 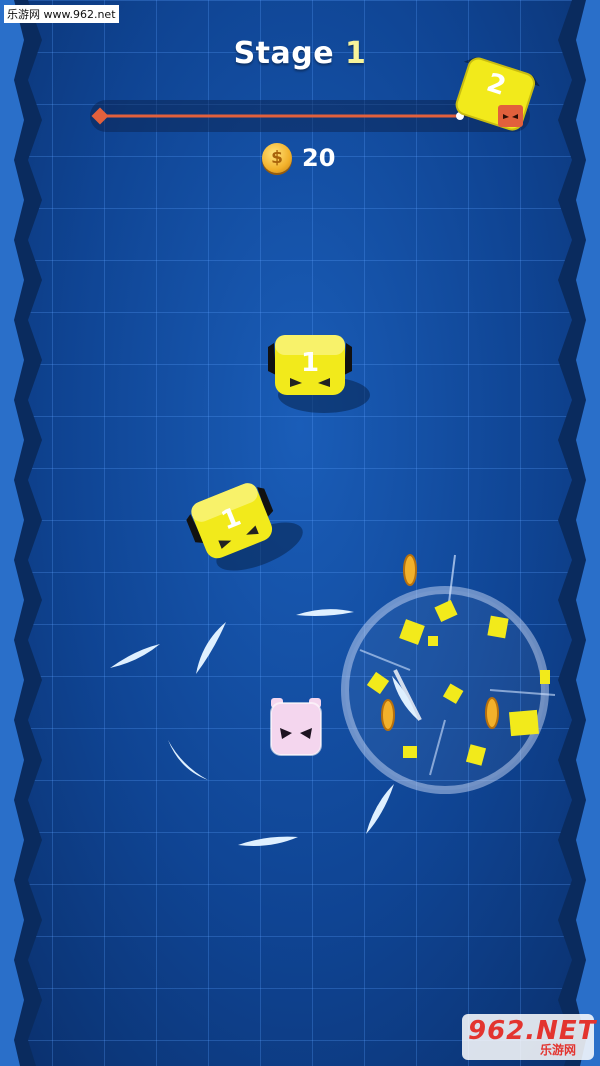 I want to click on logo-text: 962.NET, so click(x=532, y=1031).